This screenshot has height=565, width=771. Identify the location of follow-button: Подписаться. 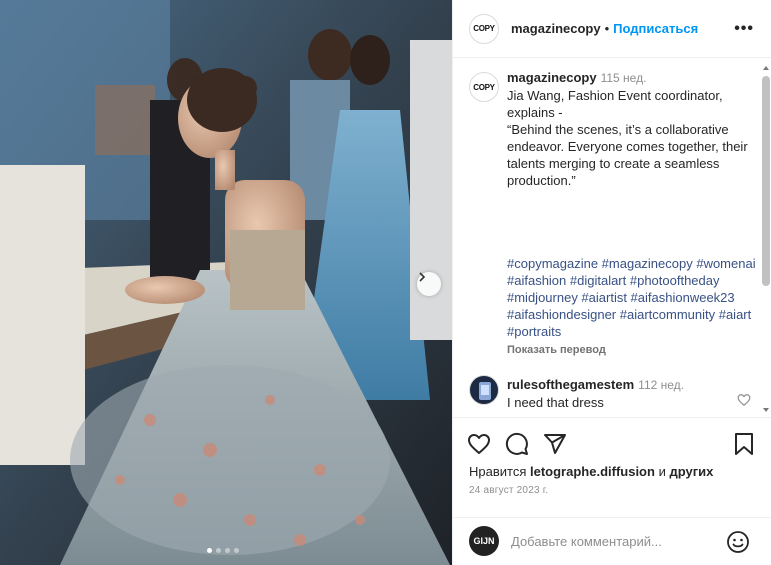
(655, 28).